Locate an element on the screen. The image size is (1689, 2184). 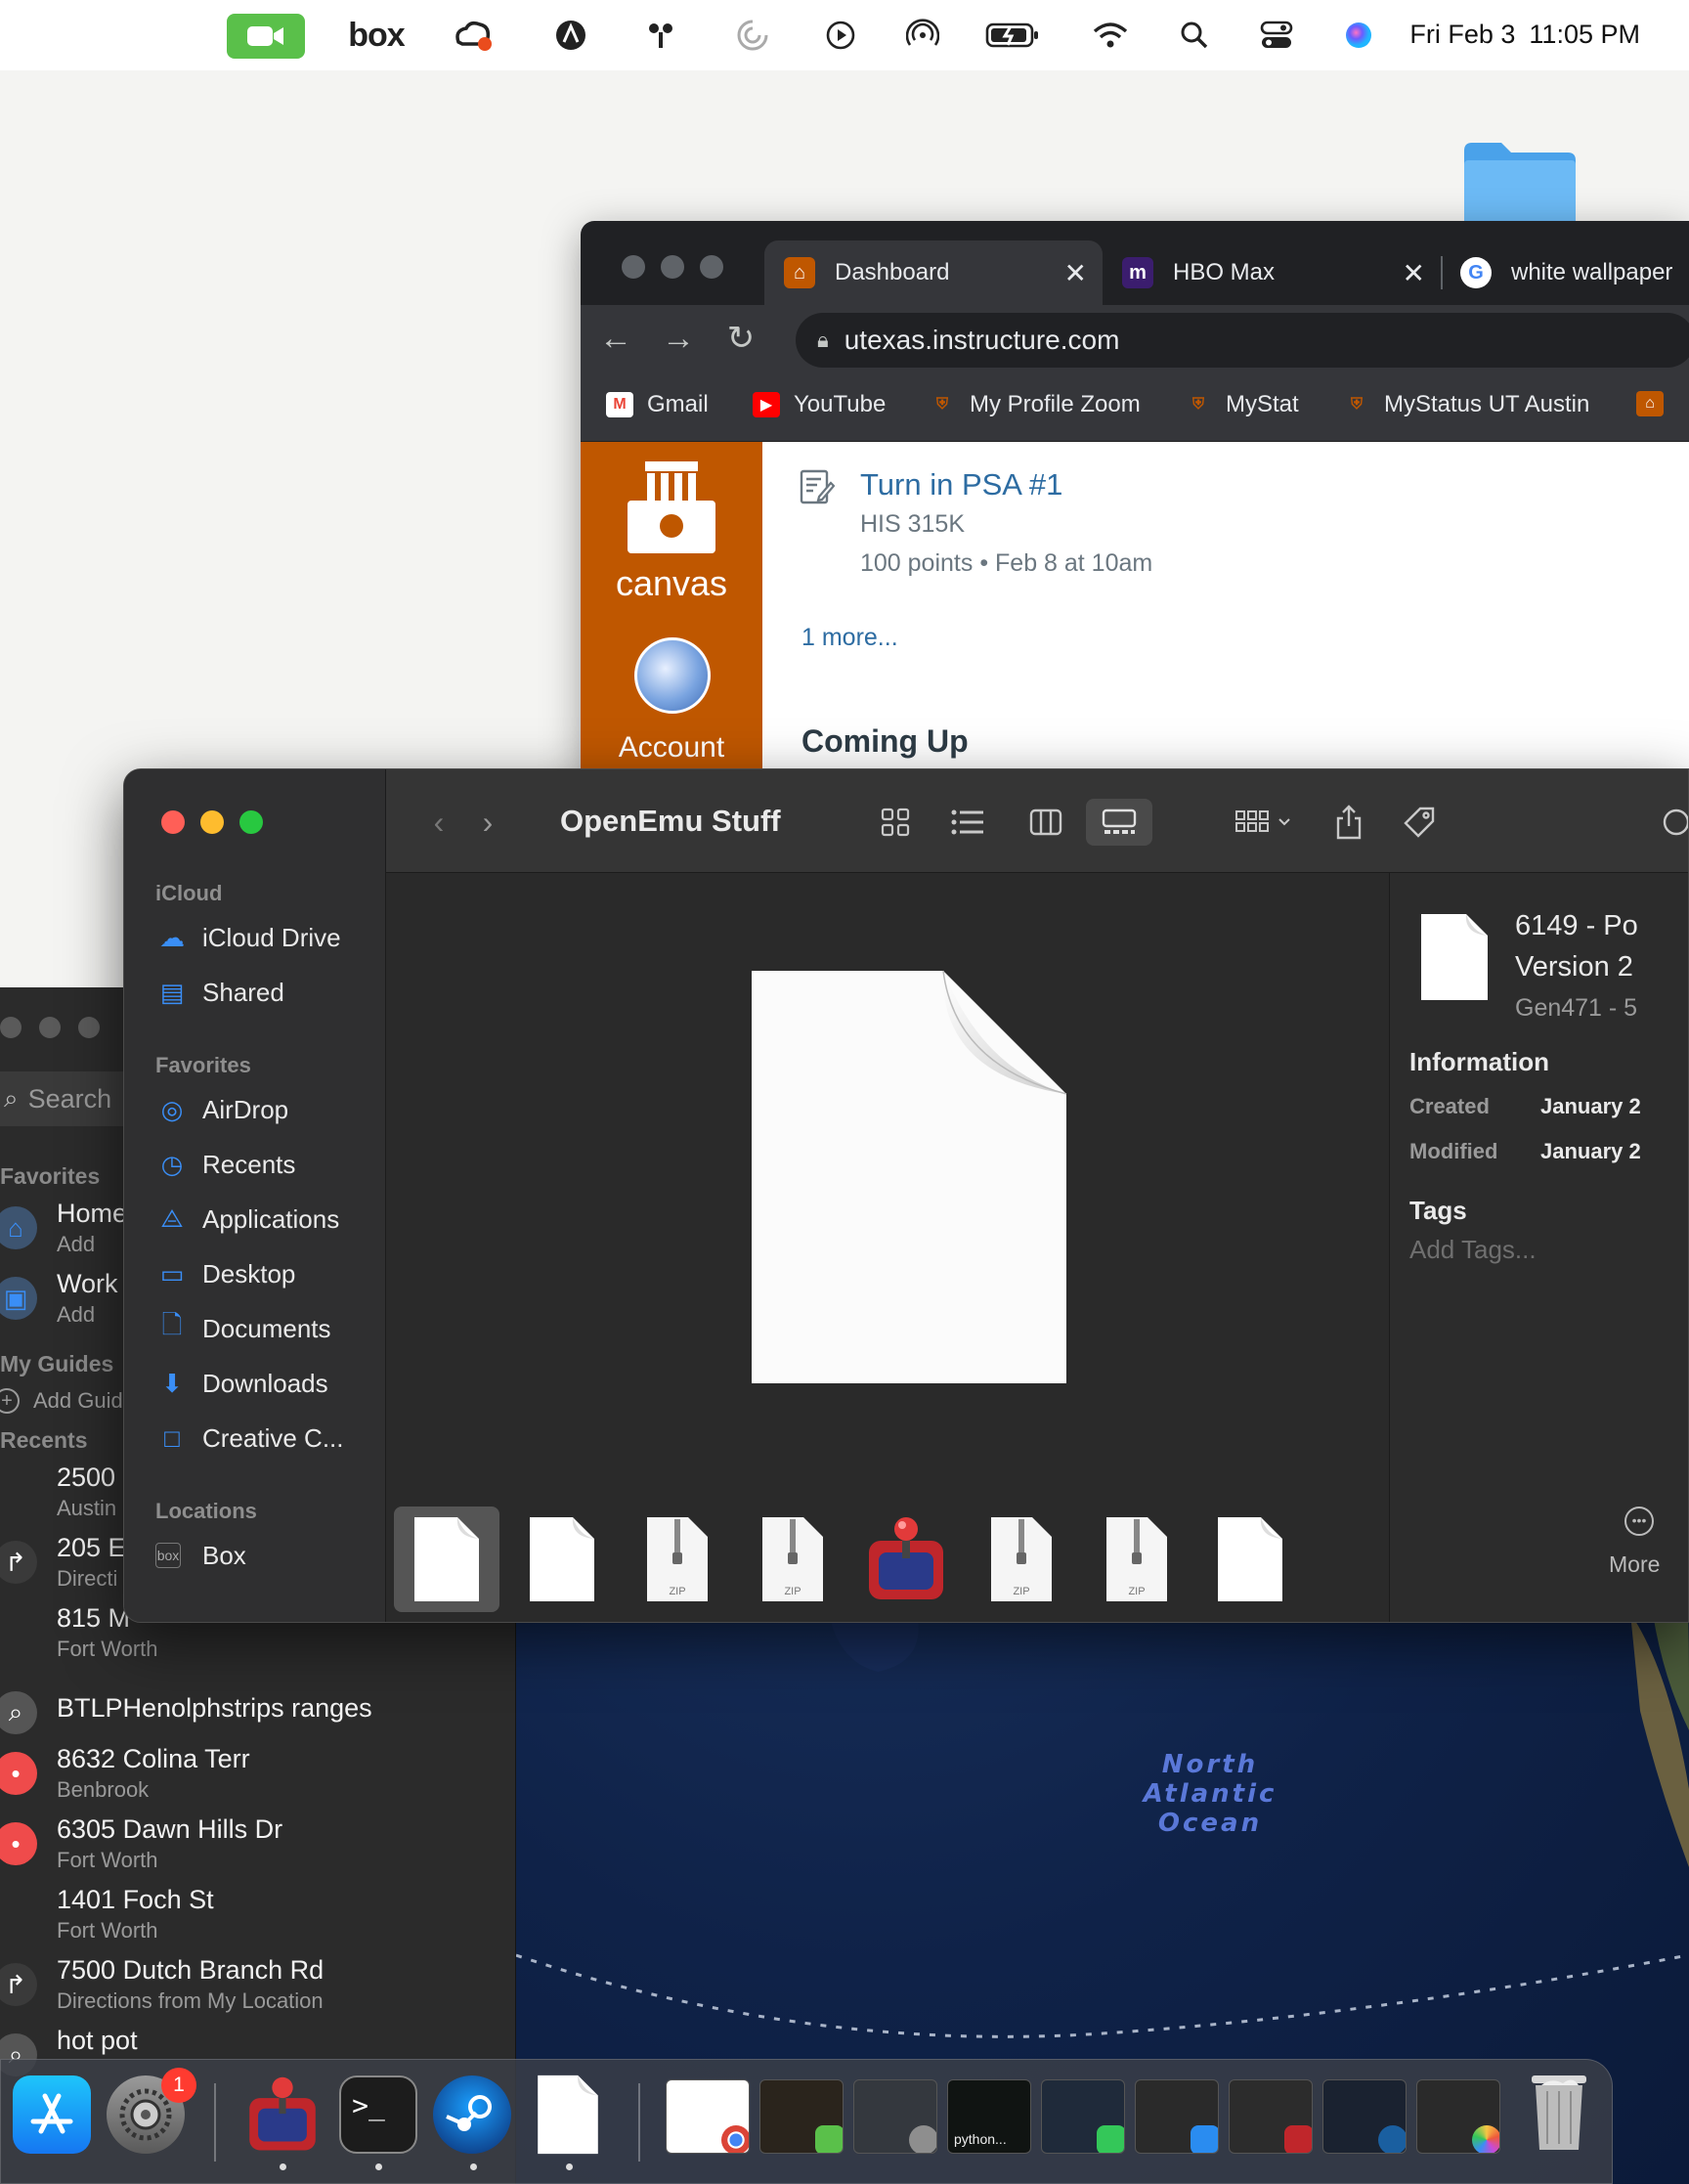
maps-recent-item: • 8632 Colina Terr Benbrook is located at coordinates (258, 1779).